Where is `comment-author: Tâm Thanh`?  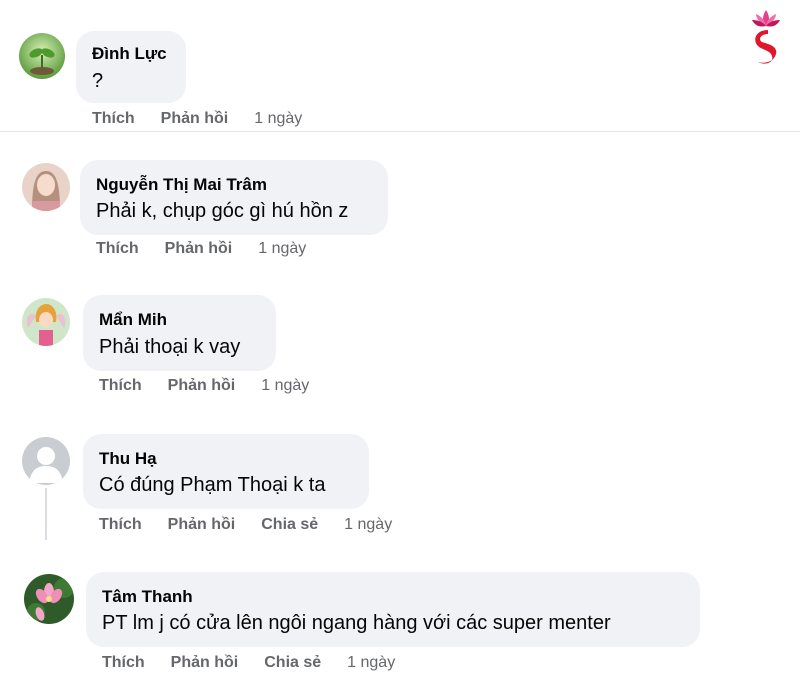 comment-author: Tâm Thanh is located at coordinates (147, 597).